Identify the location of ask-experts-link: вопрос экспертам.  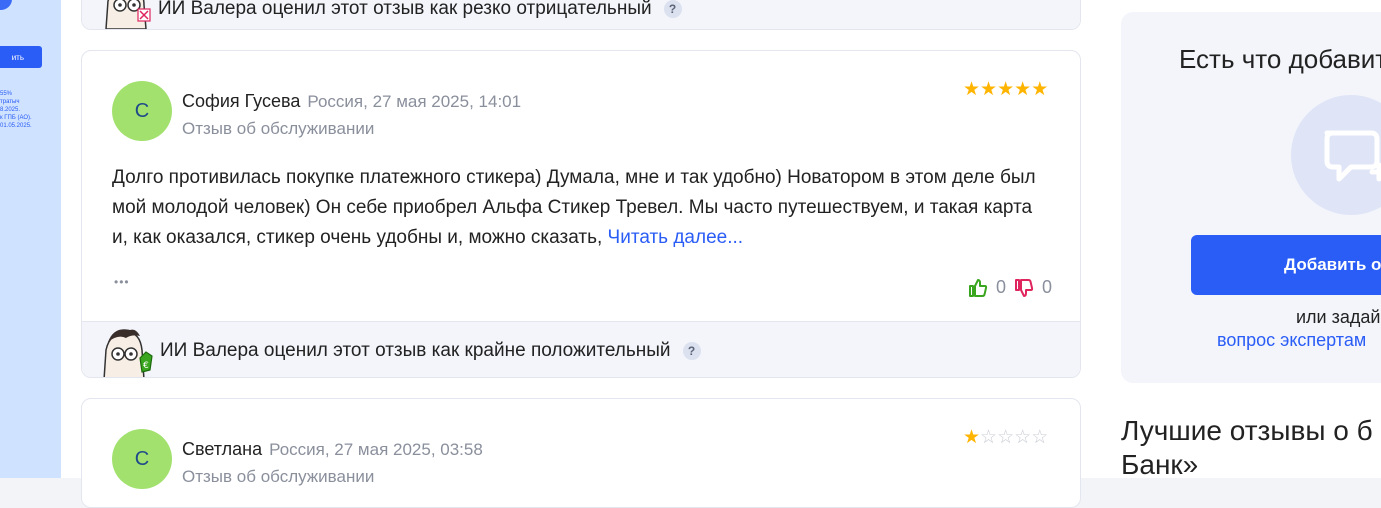
(1291, 340).